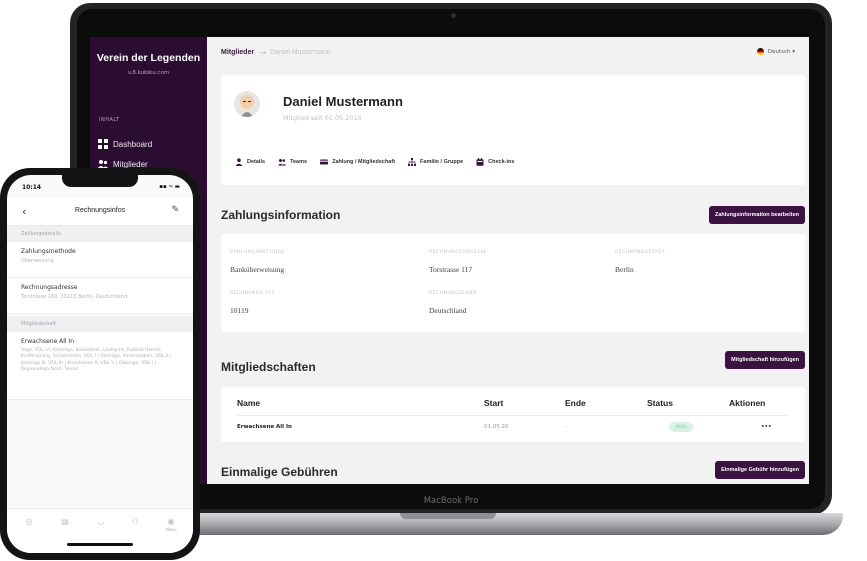  I want to click on payment-icon, so click(324, 162).